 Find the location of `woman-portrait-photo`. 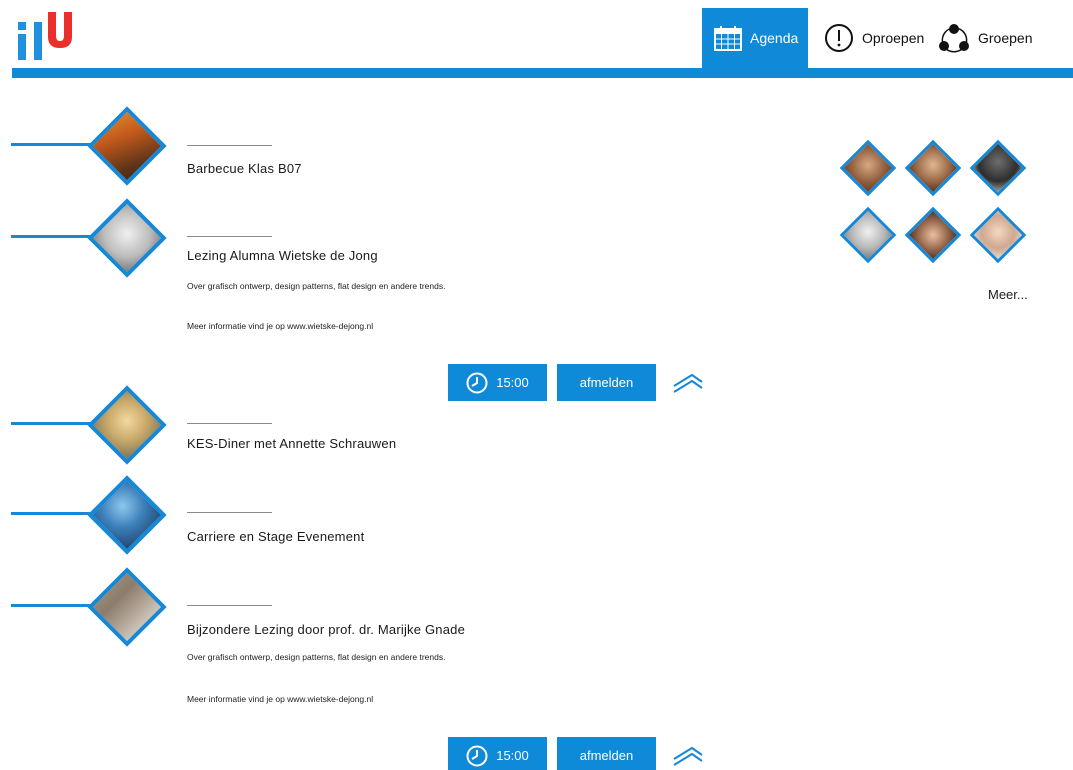

woman-portrait-photo is located at coordinates (127, 238).